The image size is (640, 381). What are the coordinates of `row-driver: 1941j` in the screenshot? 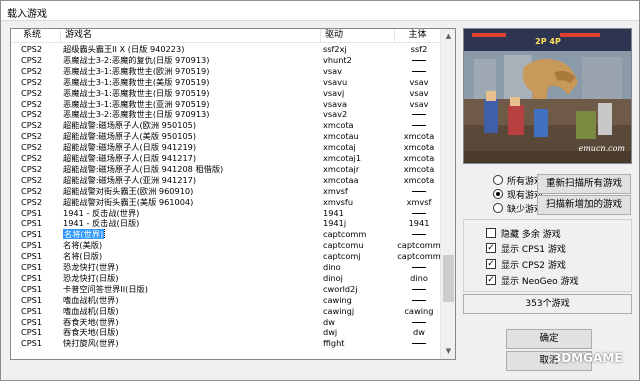 It's located at (335, 223).